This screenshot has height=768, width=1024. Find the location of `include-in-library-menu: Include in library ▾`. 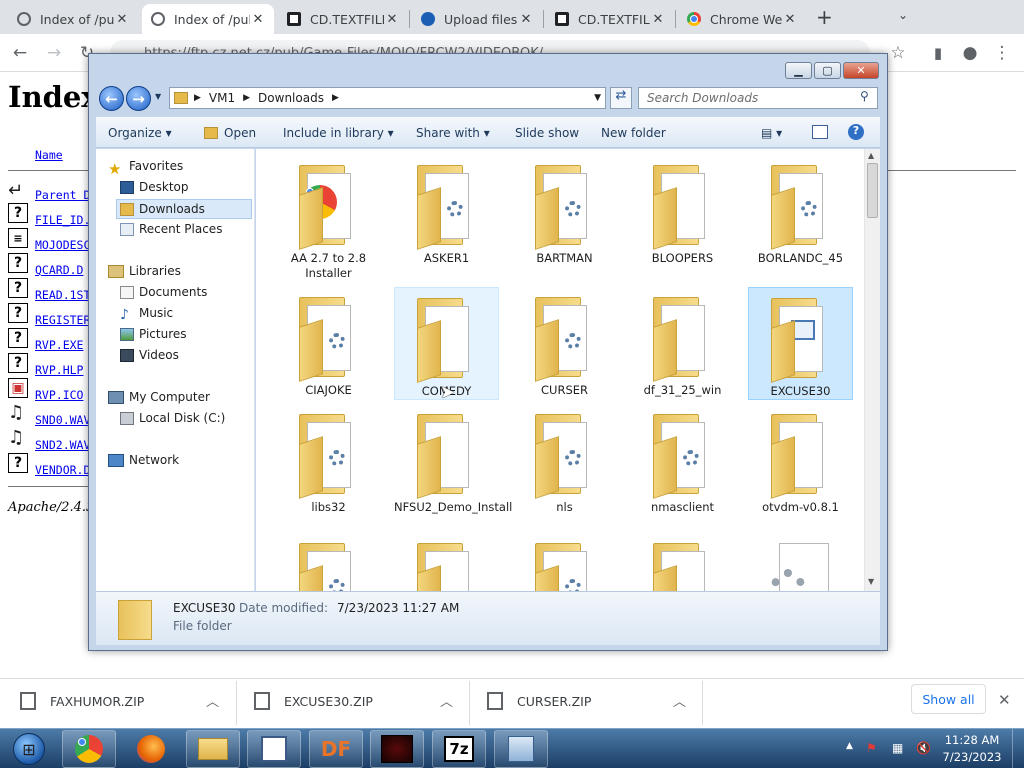

include-in-library-menu: Include in library ▾ is located at coordinates (338, 133).